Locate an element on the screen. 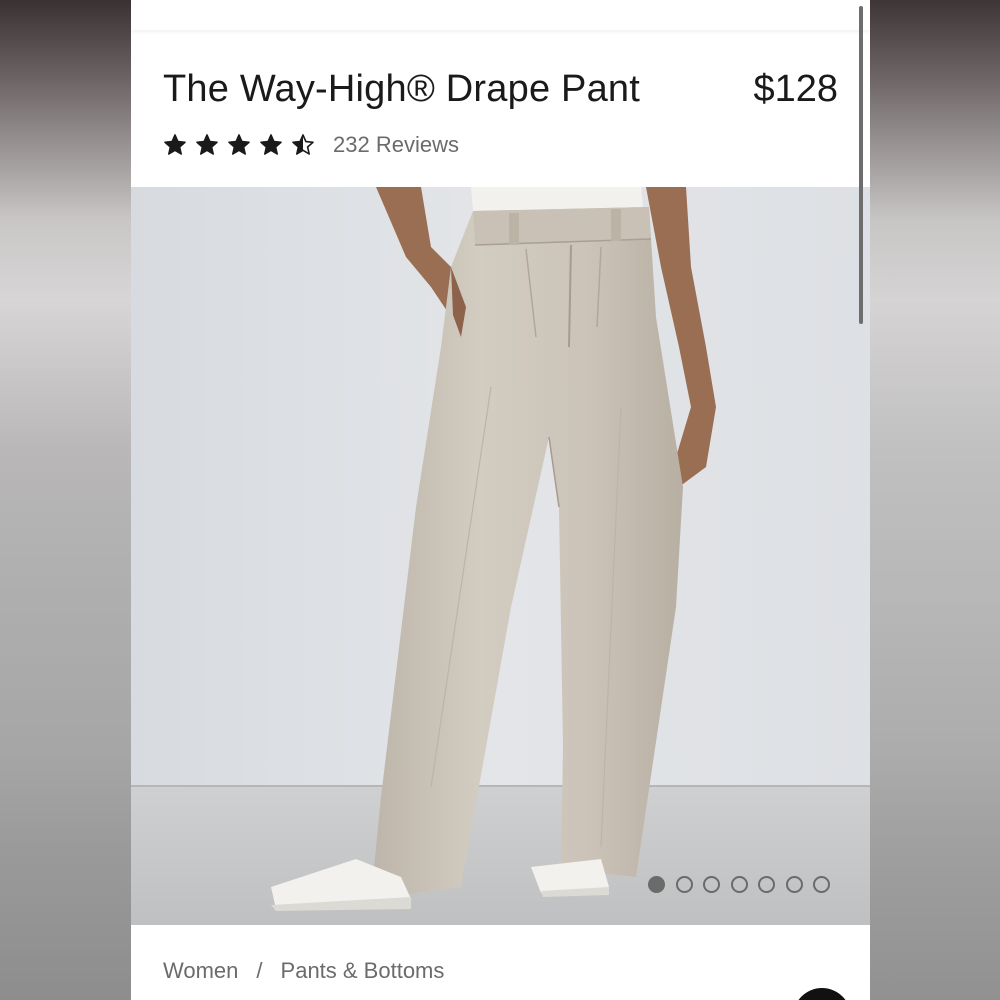  chat-button is located at coordinates (822, 994).